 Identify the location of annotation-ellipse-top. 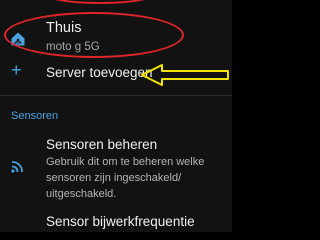
(100, 2).